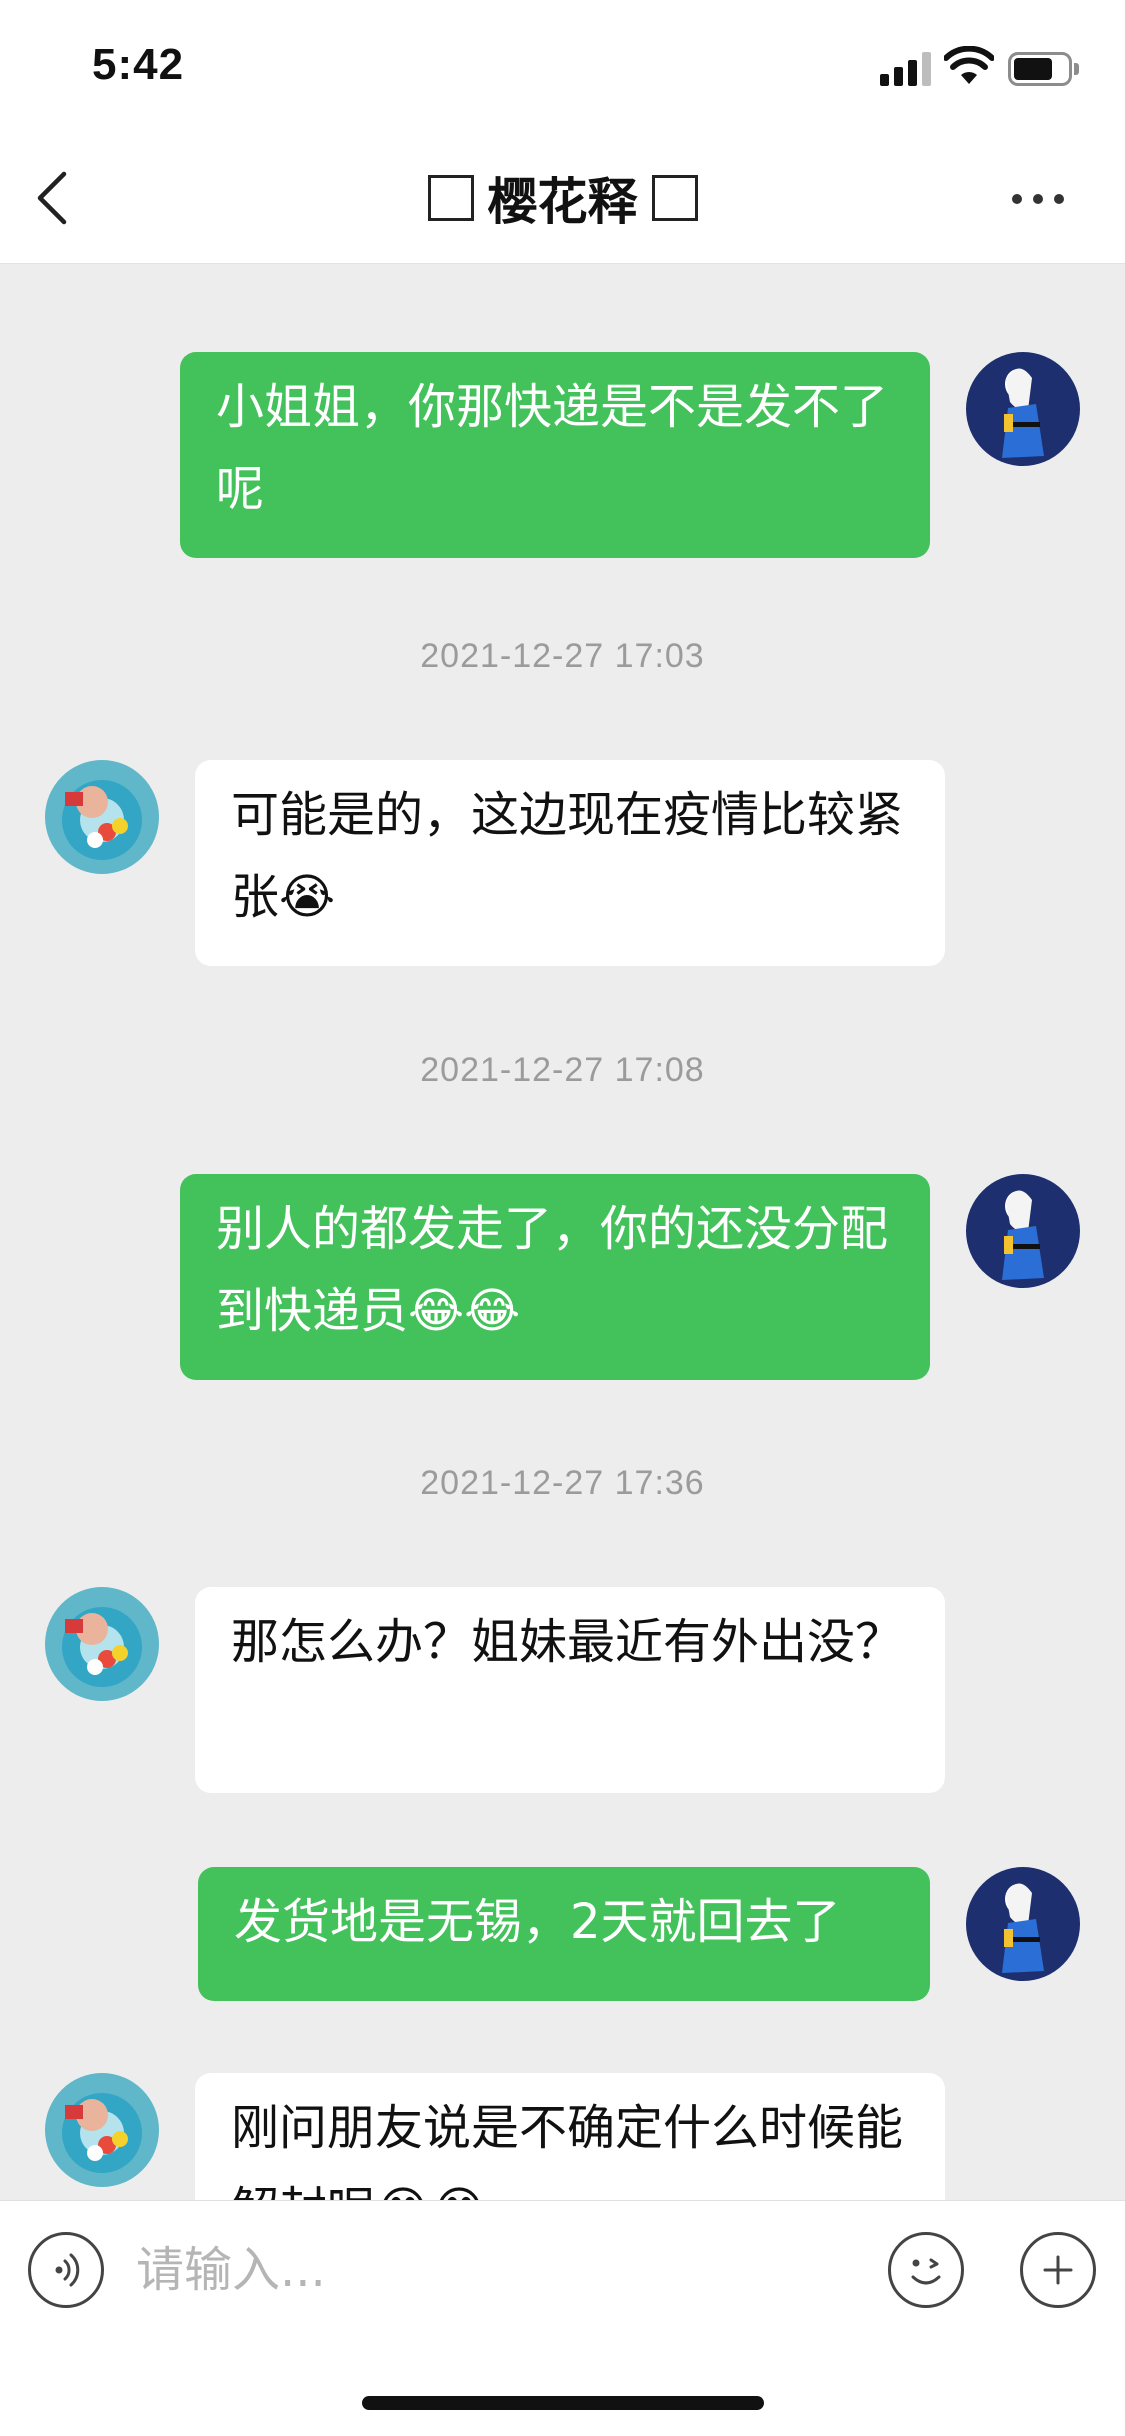 The image size is (1125, 2436). What do you see at coordinates (969, 65) in the screenshot?
I see `wifi-icon` at bounding box center [969, 65].